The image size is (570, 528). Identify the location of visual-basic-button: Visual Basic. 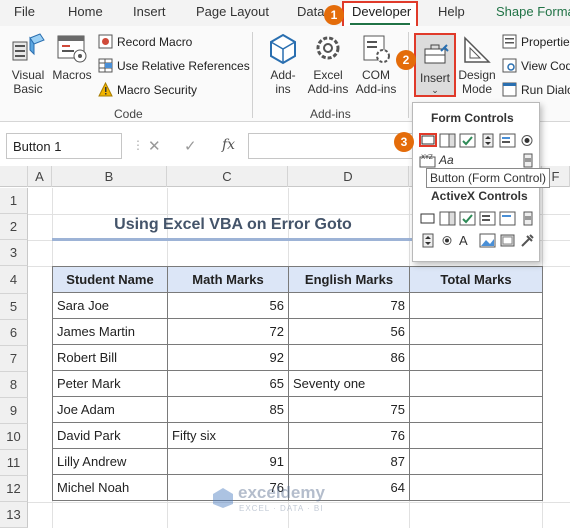
(28, 82).